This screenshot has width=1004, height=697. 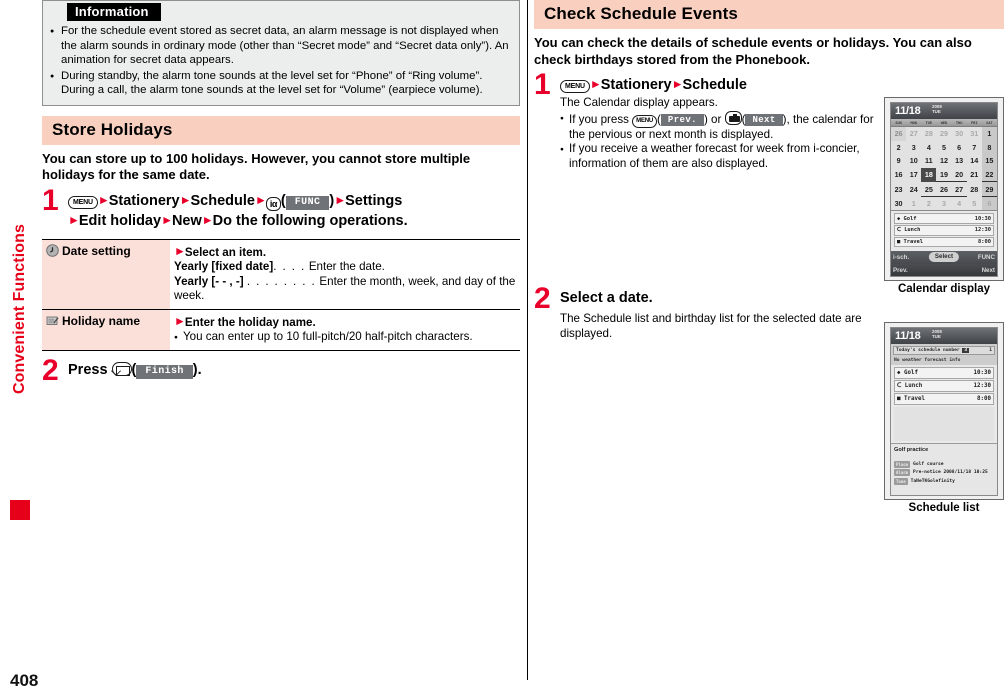 I want to click on step-title: Press (Finish)., so click(x=135, y=371).